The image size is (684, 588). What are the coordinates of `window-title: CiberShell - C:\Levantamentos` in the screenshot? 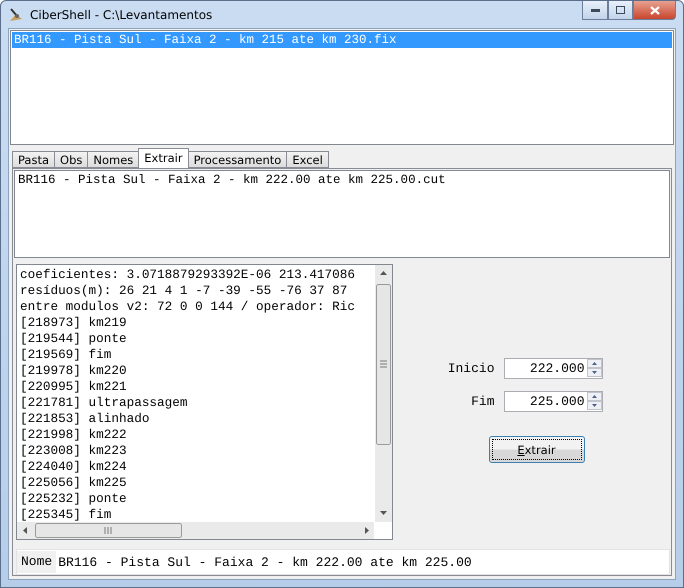 It's located at (121, 15).